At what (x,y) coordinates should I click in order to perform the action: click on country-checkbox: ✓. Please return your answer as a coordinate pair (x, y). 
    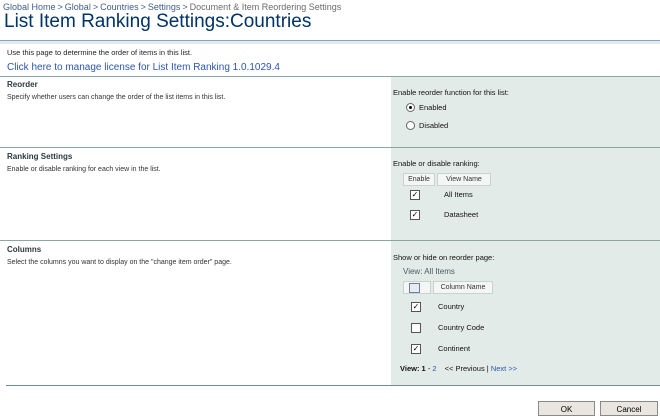
    Looking at the image, I should click on (416, 307).